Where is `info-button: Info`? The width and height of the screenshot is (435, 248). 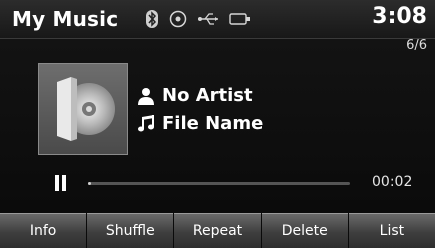 info-button: Info is located at coordinates (43, 230).